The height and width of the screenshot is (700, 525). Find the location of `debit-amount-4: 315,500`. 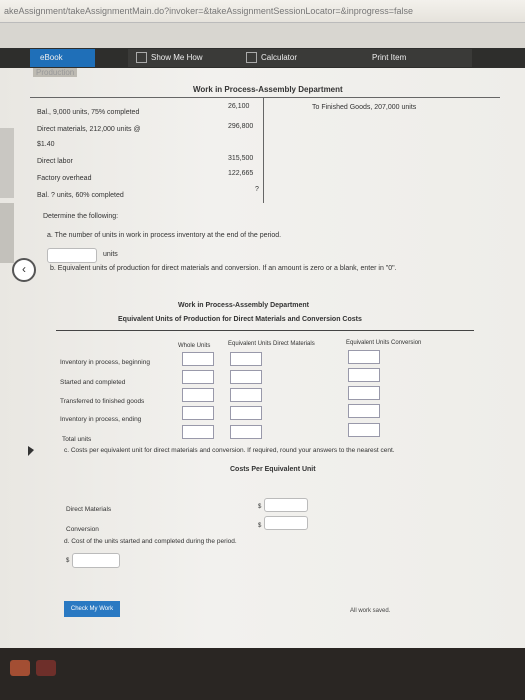

debit-amount-4: 315,500 is located at coordinates (241, 158).